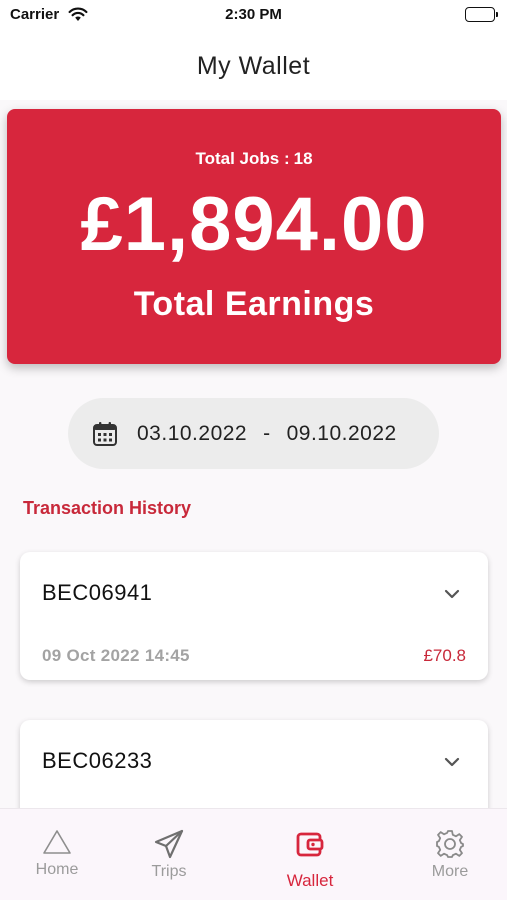  I want to click on transaction-id: BEC06233, so click(97, 760).